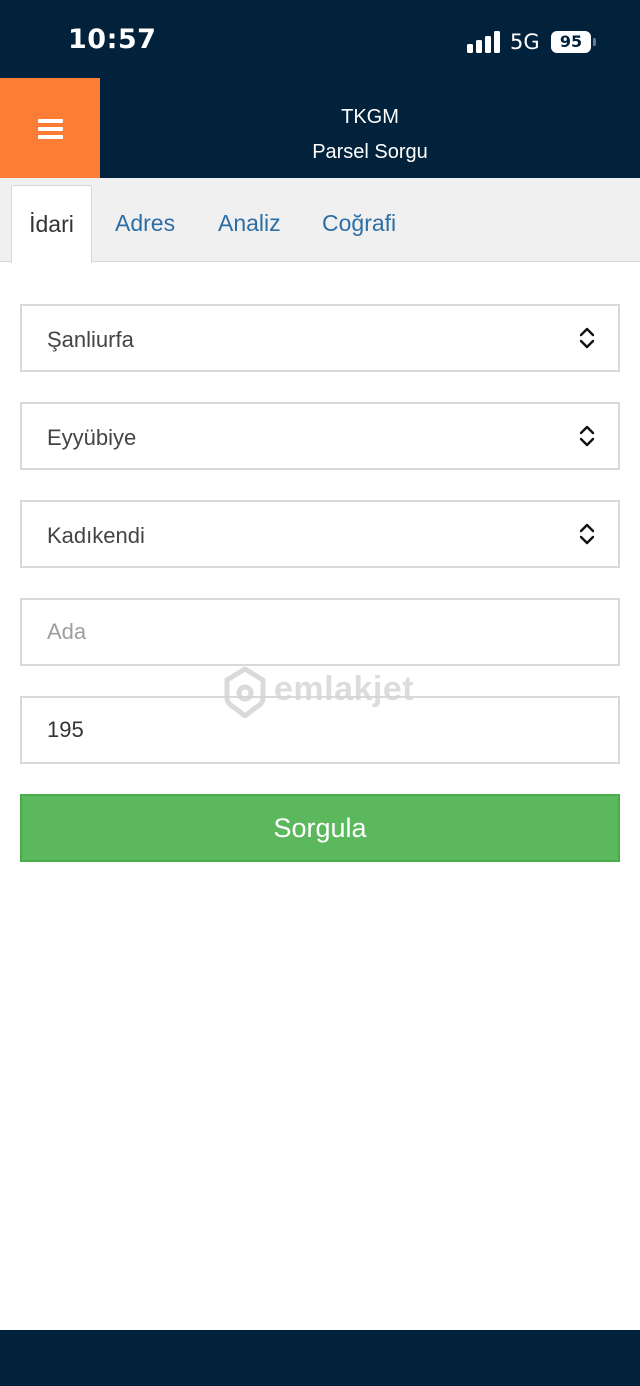 The width and height of the screenshot is (640, 1386). Describe the element at coordinates (320, 220) in the screenshot. I see `tab-bar: İdari Adres Analiz Coğrafi` at that location.